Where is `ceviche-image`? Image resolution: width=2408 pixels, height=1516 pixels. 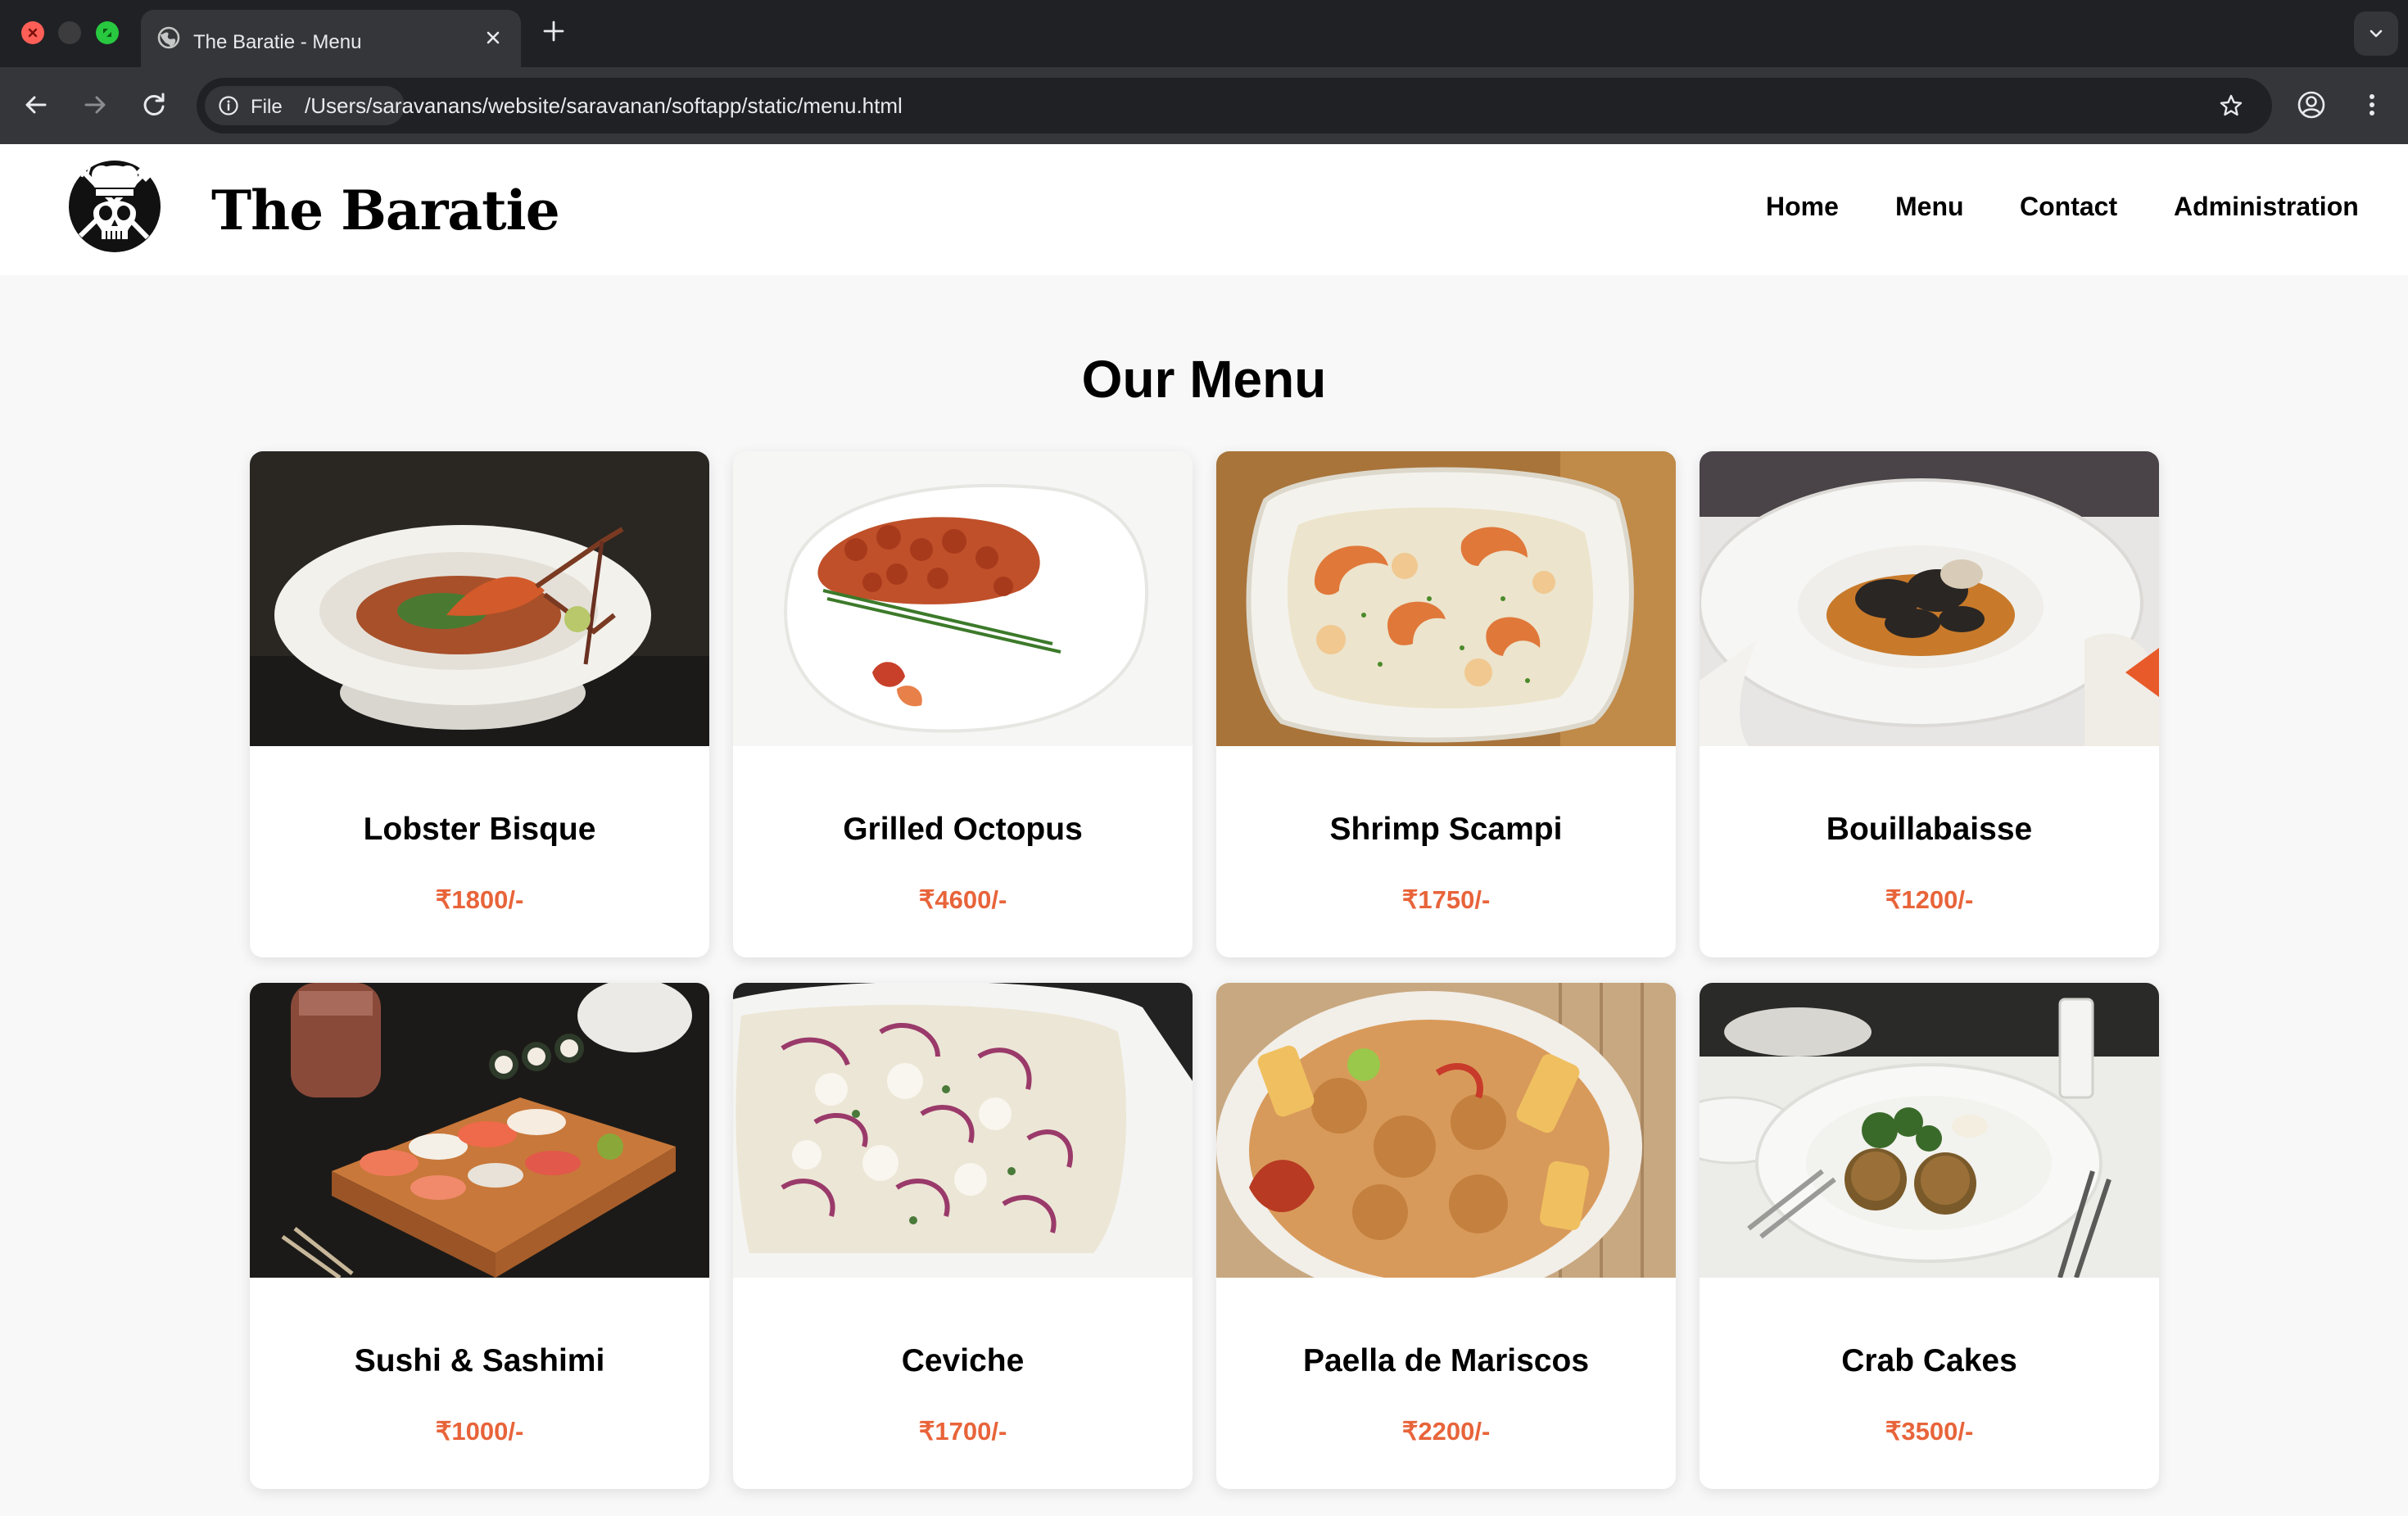 ceviche-image is located at coordinates (963, 1130).